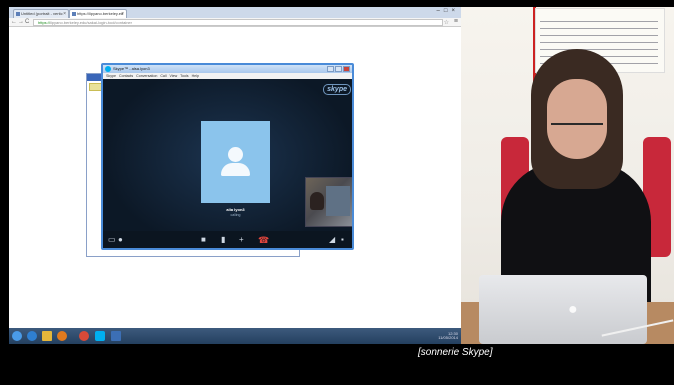  What do you see at coordinates (235, 154) in the screenshot?
I see `avatar-head-icon` at bounding box center [235, 154].